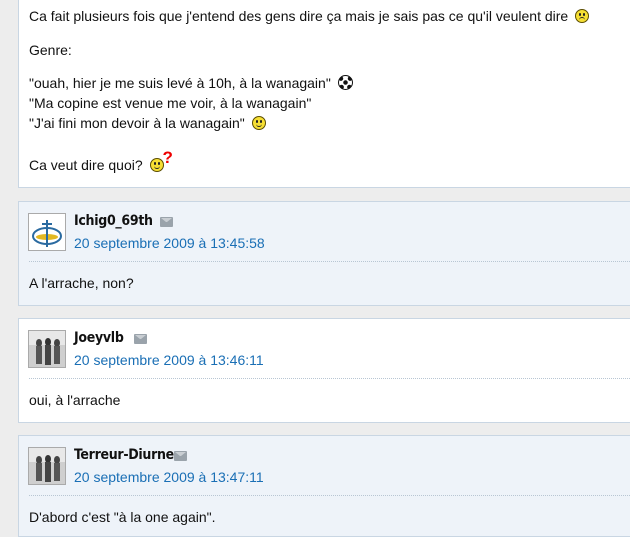 The width and height of the screenshot is (630, 537). What do you see at coordinates (167, 157) in the screenshot?
I see `question-mark-icon: ?` at bounding box center [167, 157].